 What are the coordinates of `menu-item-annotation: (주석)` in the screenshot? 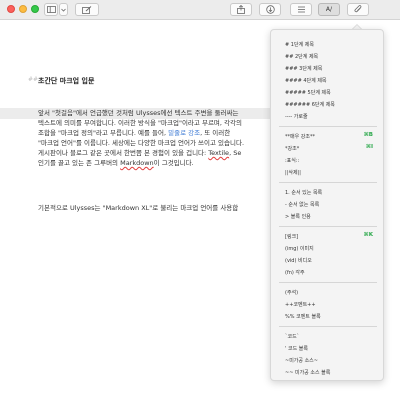 It's located at (291, 292).